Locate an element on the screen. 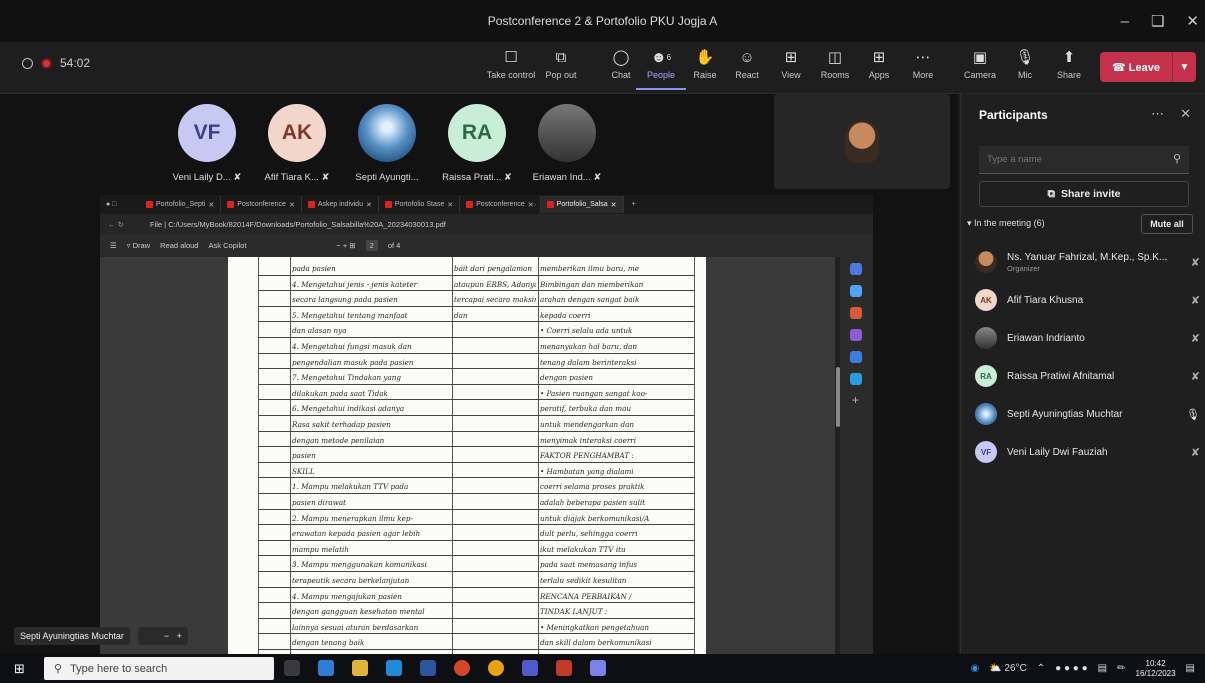  handwritten-cell: untuk mendengarkan dan is located at coordinates (587, 424).